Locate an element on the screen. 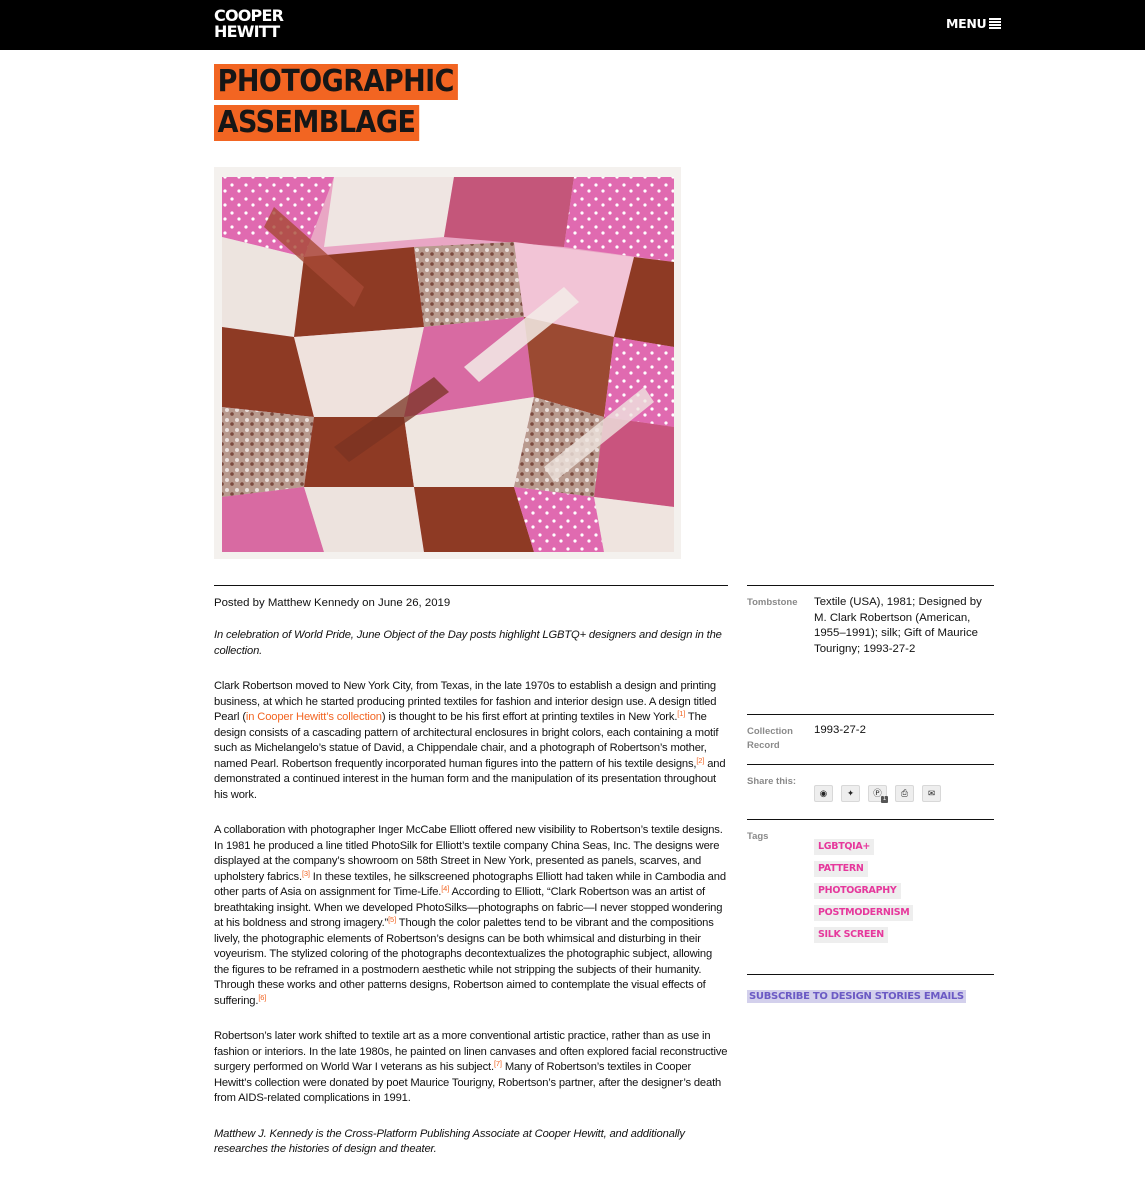 The width and height of the screenshot is (1145, 1185). tag-postmodernism: POSTMODERNISM is located at coordinates (864, 913).